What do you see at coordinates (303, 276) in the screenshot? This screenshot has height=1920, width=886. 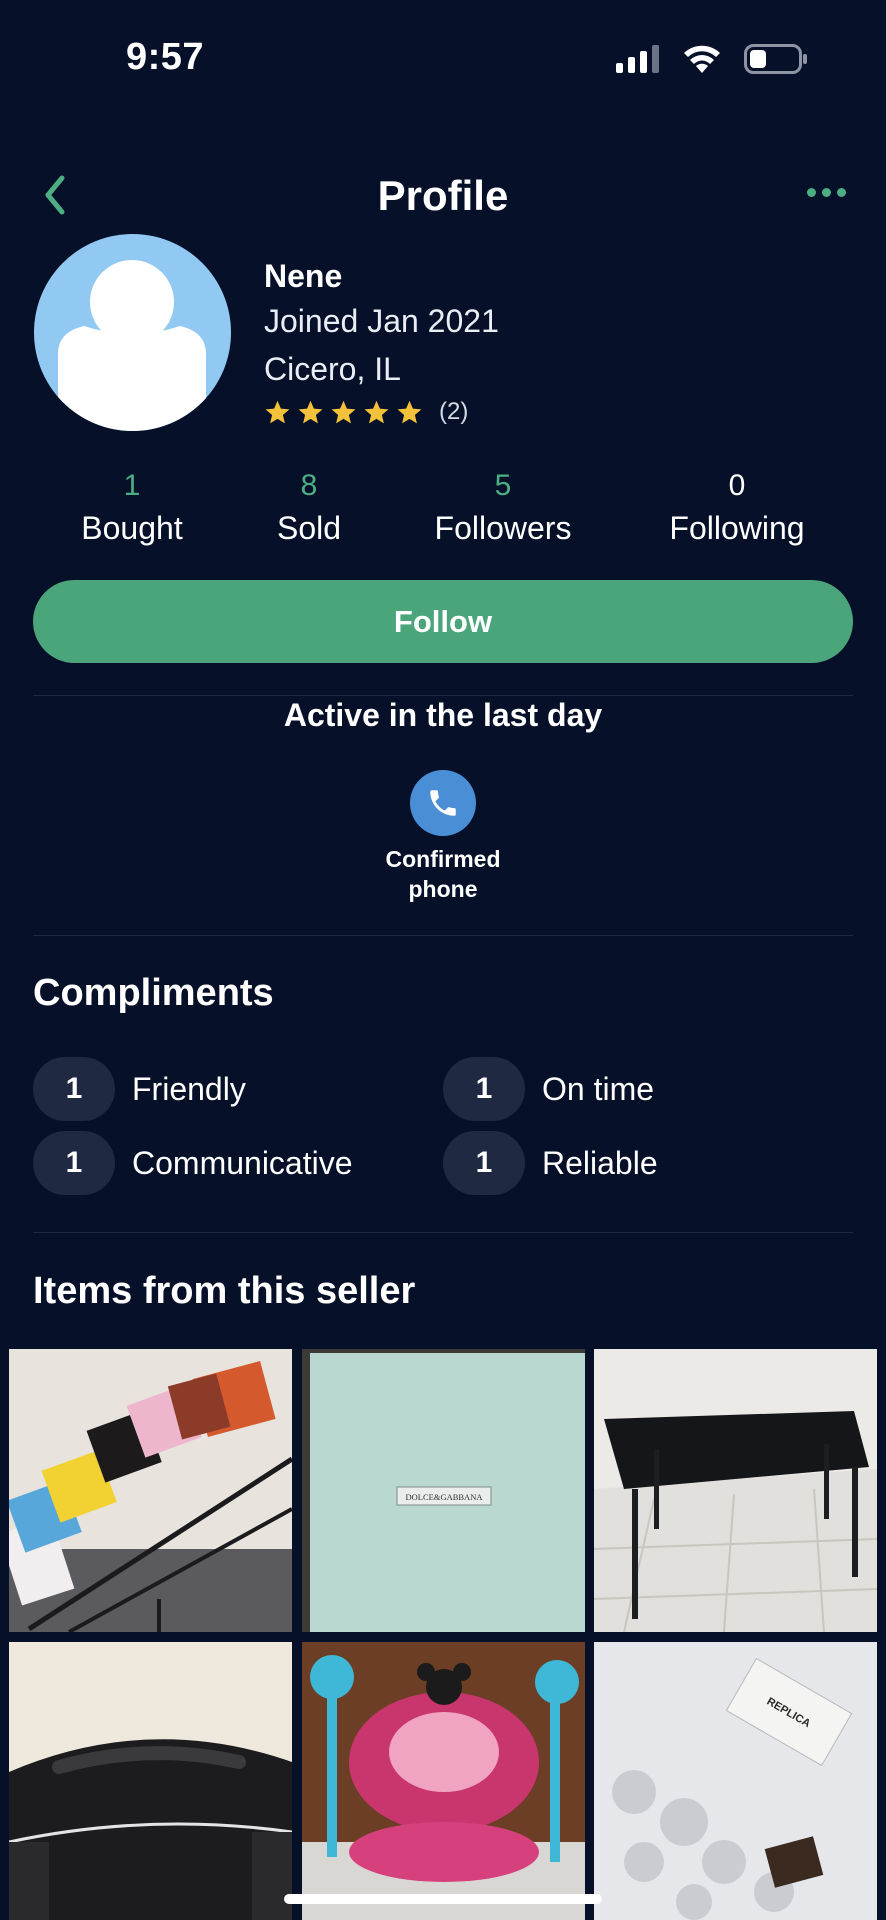 I see `user-name: Nene` at bounding box center [303, 276].